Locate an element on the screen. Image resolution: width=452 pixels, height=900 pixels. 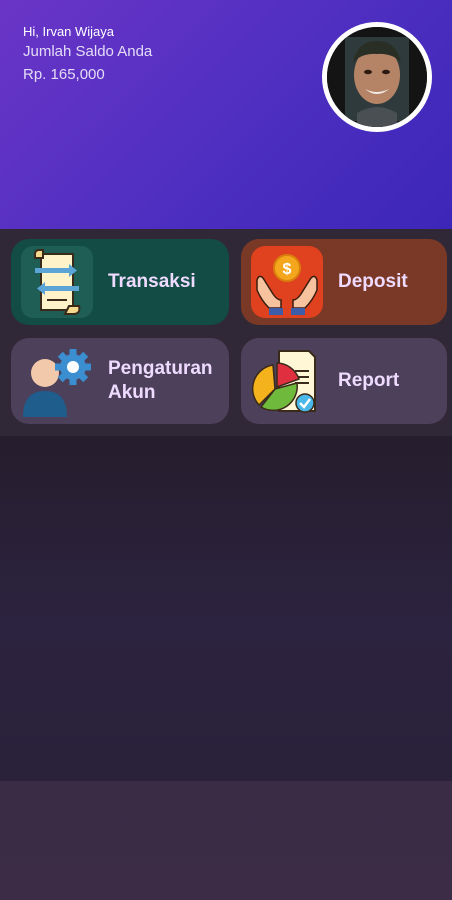
money-hands-icon: $ is located at coordinates (287, 282).